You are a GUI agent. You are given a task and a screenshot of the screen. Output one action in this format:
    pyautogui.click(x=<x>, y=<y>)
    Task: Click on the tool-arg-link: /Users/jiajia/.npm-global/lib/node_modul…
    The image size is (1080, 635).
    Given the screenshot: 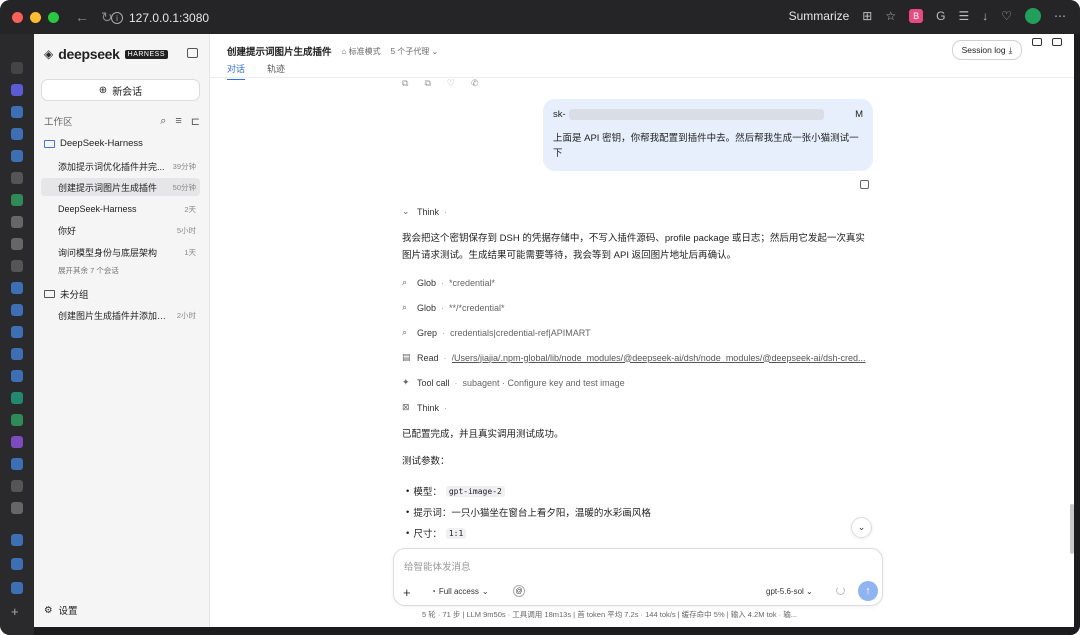 What is the action you would take?
    pyautogui.click(x=659, y=358)
    